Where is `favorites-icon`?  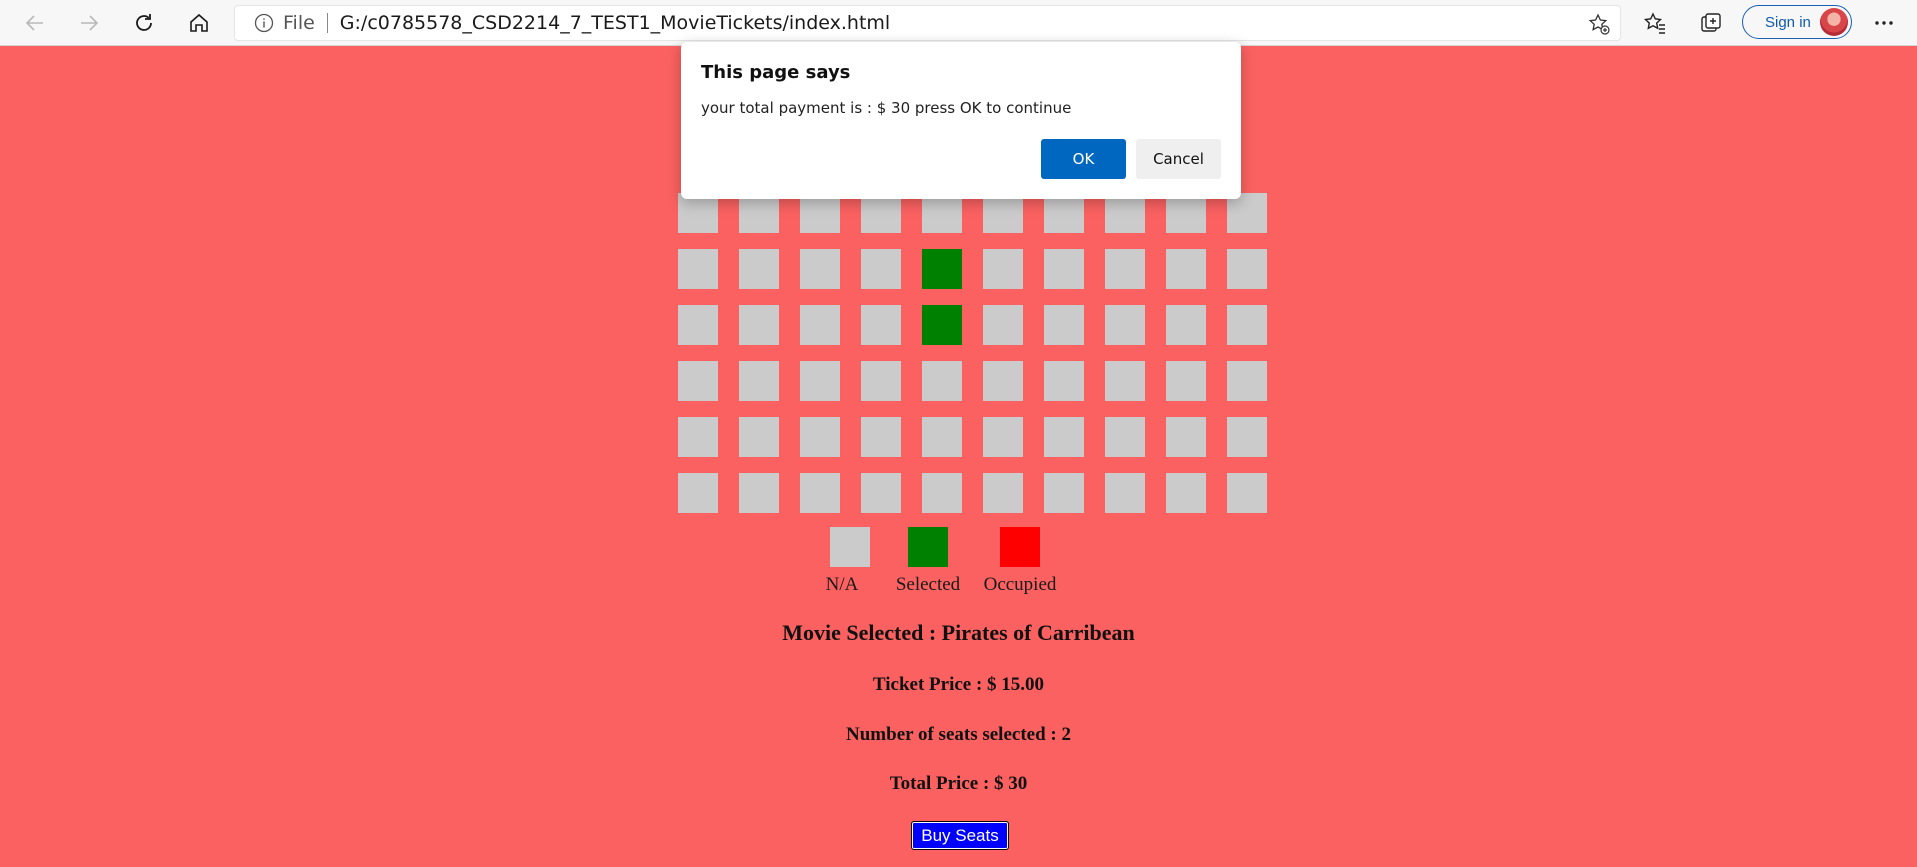
favorites-icon is located at coordinates (1655, 23).